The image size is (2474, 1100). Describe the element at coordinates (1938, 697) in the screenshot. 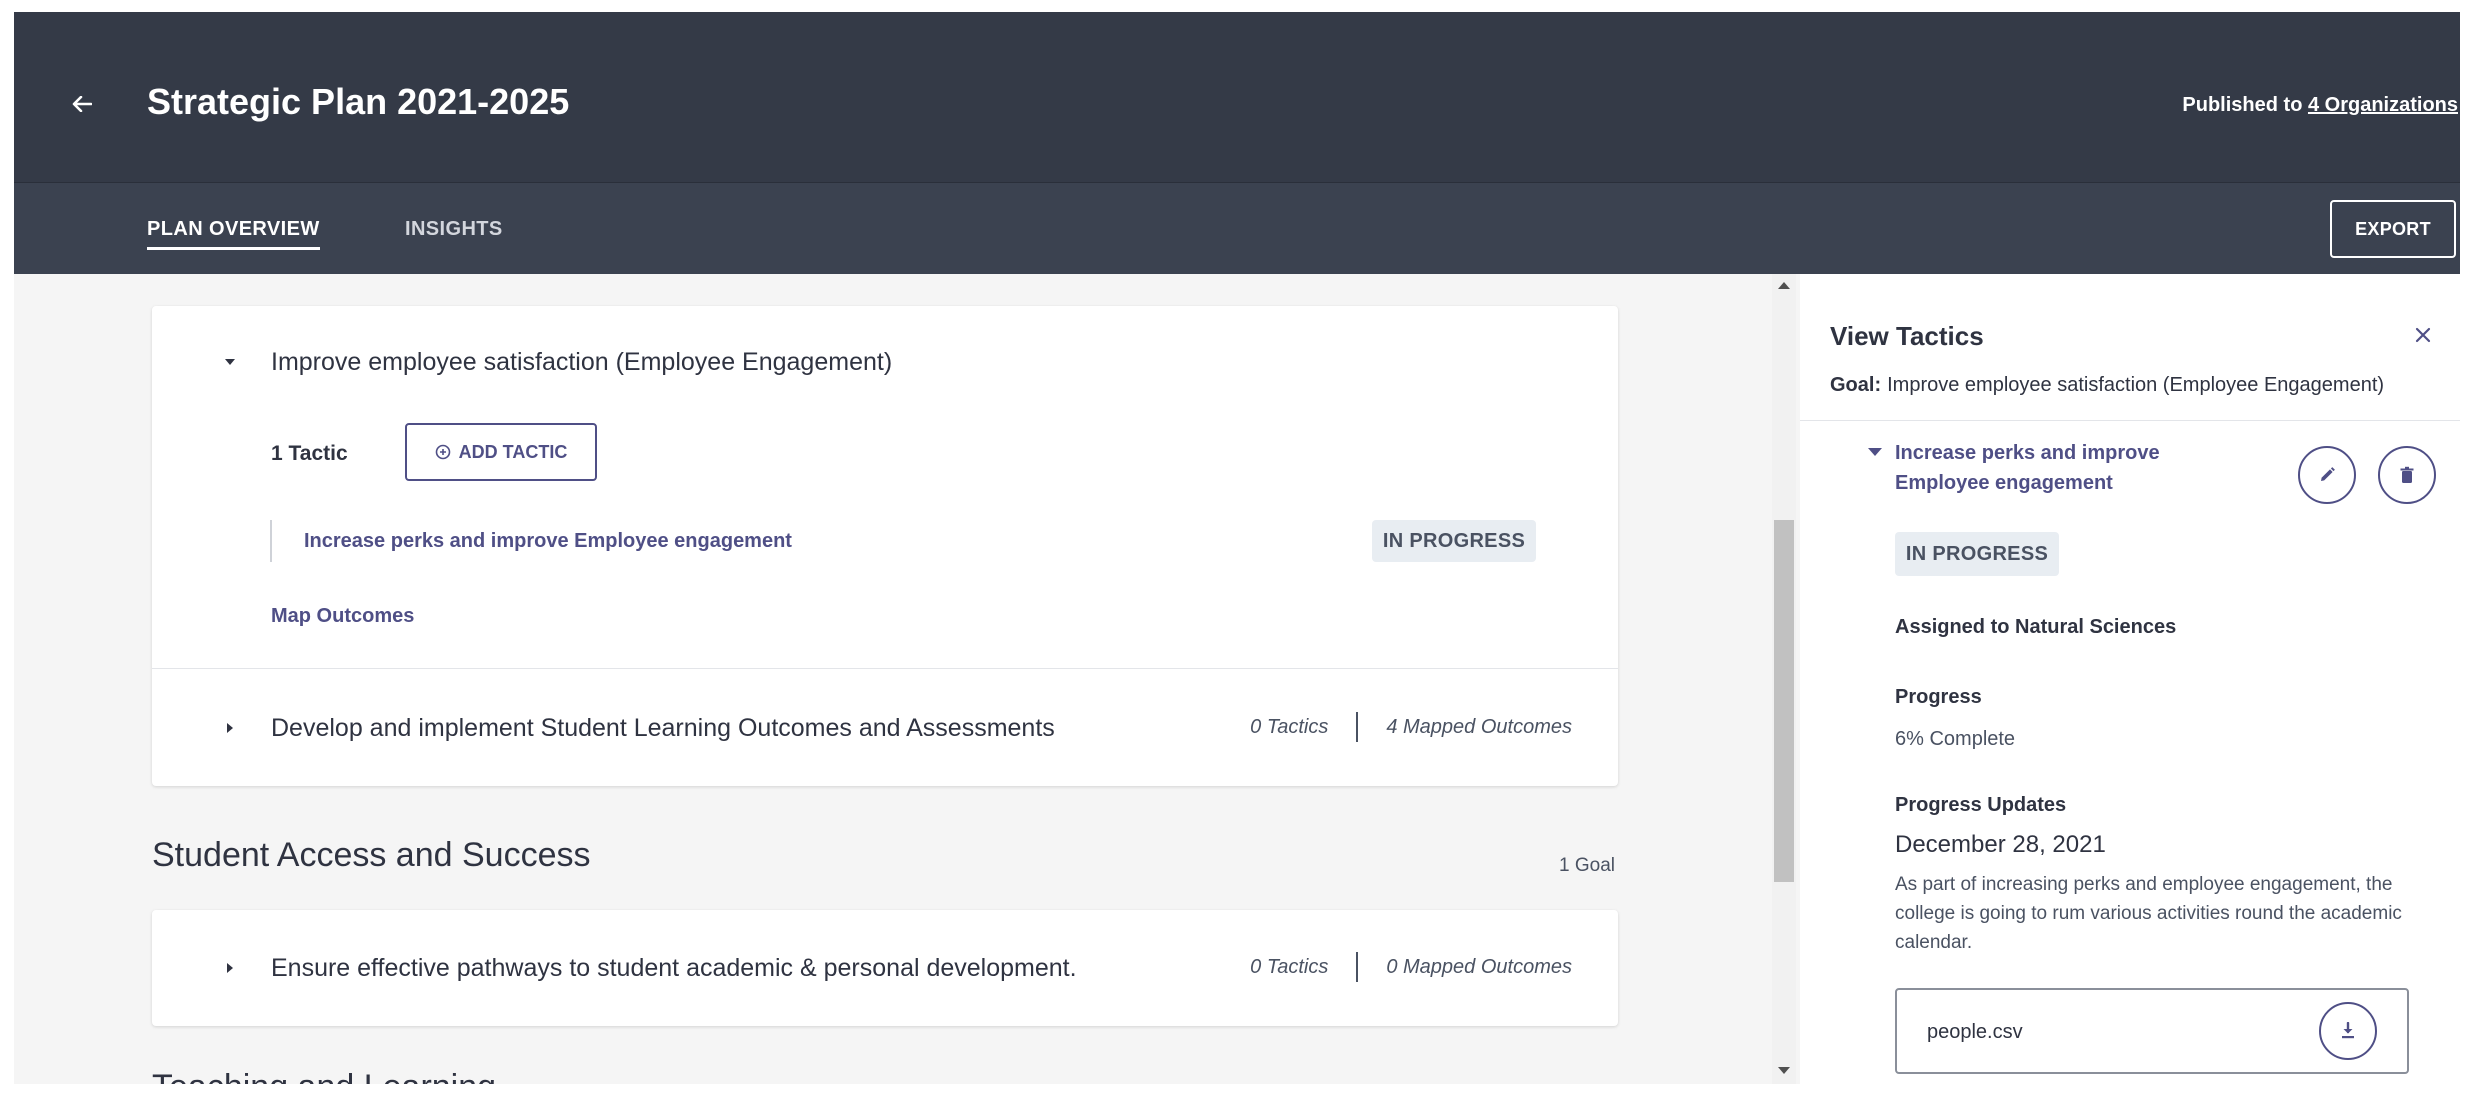

I see `progress-label: Progress` at that location.